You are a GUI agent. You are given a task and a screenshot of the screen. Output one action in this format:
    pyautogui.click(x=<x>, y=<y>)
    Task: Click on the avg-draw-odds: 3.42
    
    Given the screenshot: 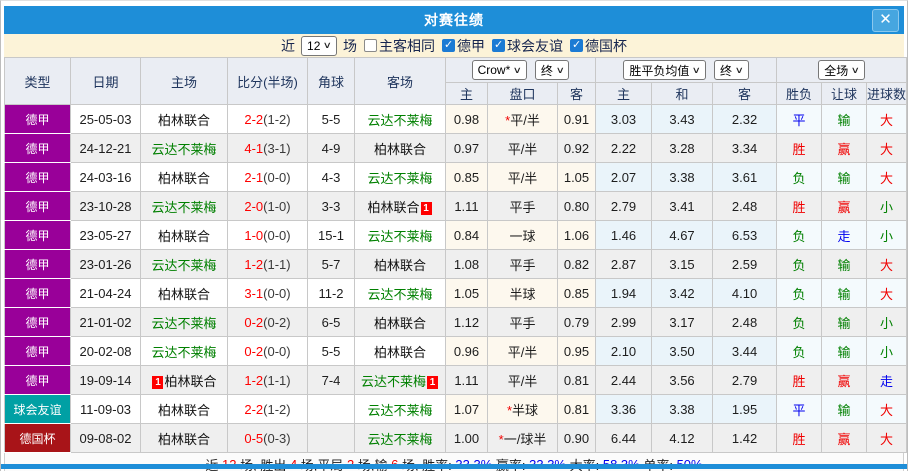 What is the action you would take?
    pyautogui.click(x=682, y=293)
    